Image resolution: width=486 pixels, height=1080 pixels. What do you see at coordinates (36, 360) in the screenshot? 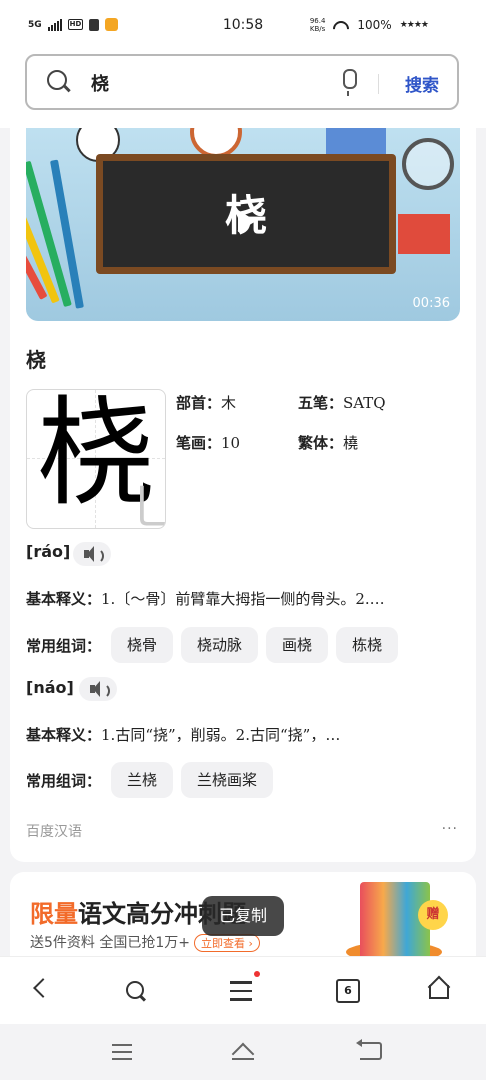
I see `character-title: 桡` at bounding box center [36, 360].